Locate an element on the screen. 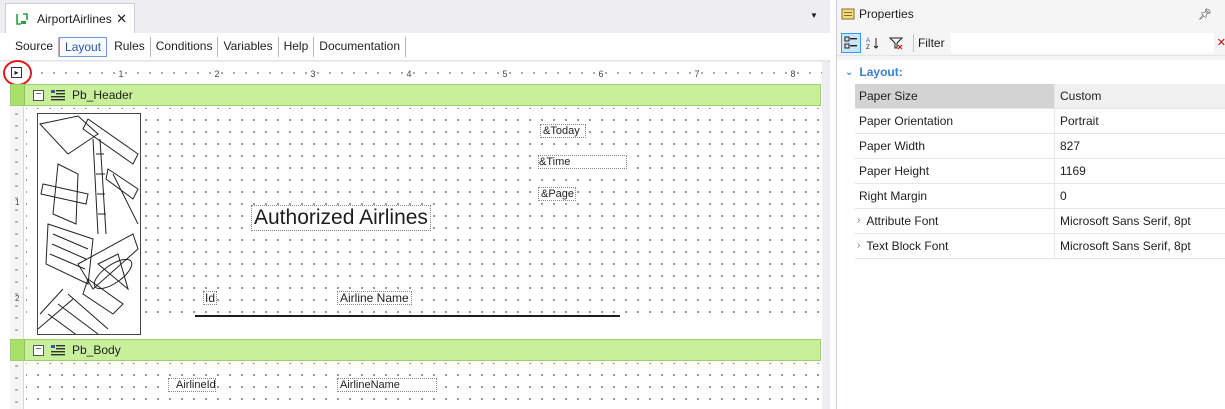 The height and width of the screenshot is (409, 1225). property-name: Attribute Font is located at coordinates (902, 221).